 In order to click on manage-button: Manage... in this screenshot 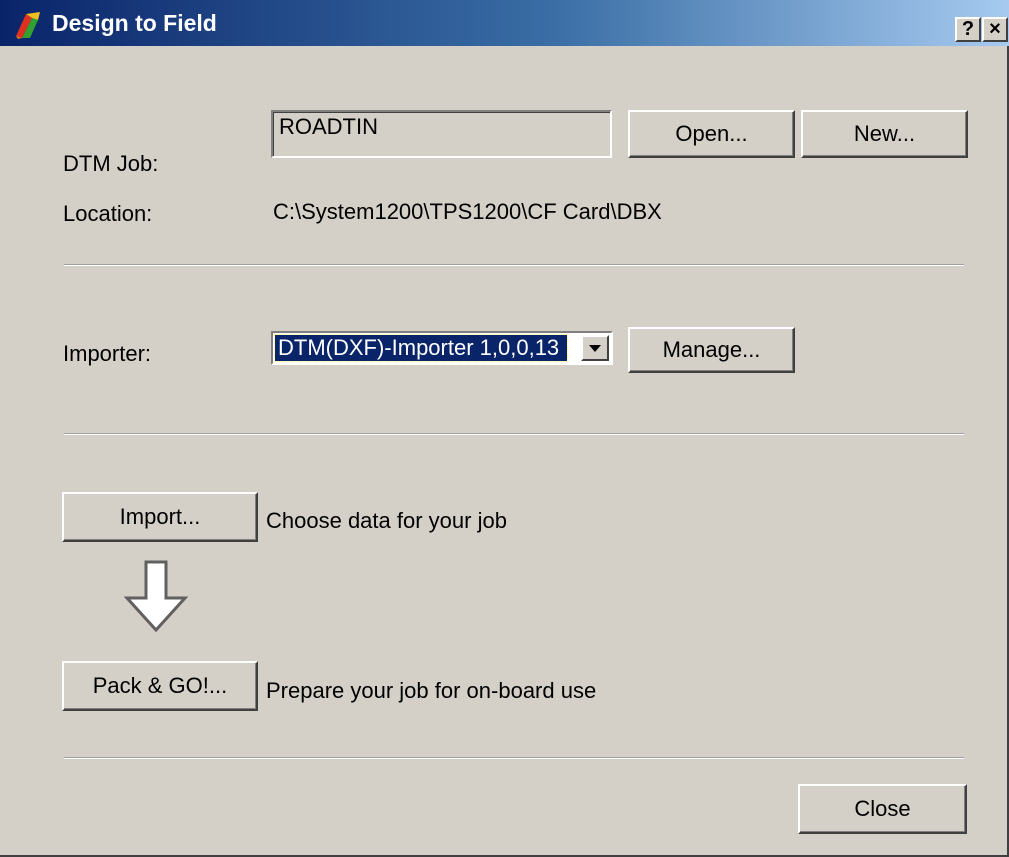, I will do `click(711, 350)`.